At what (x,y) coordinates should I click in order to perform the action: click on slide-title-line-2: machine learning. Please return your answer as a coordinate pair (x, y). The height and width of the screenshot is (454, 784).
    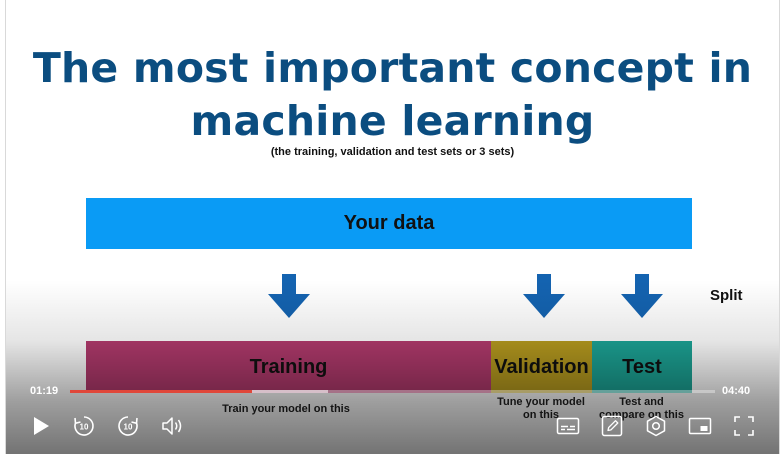
    Looking at the image, I should click on (392, 121).